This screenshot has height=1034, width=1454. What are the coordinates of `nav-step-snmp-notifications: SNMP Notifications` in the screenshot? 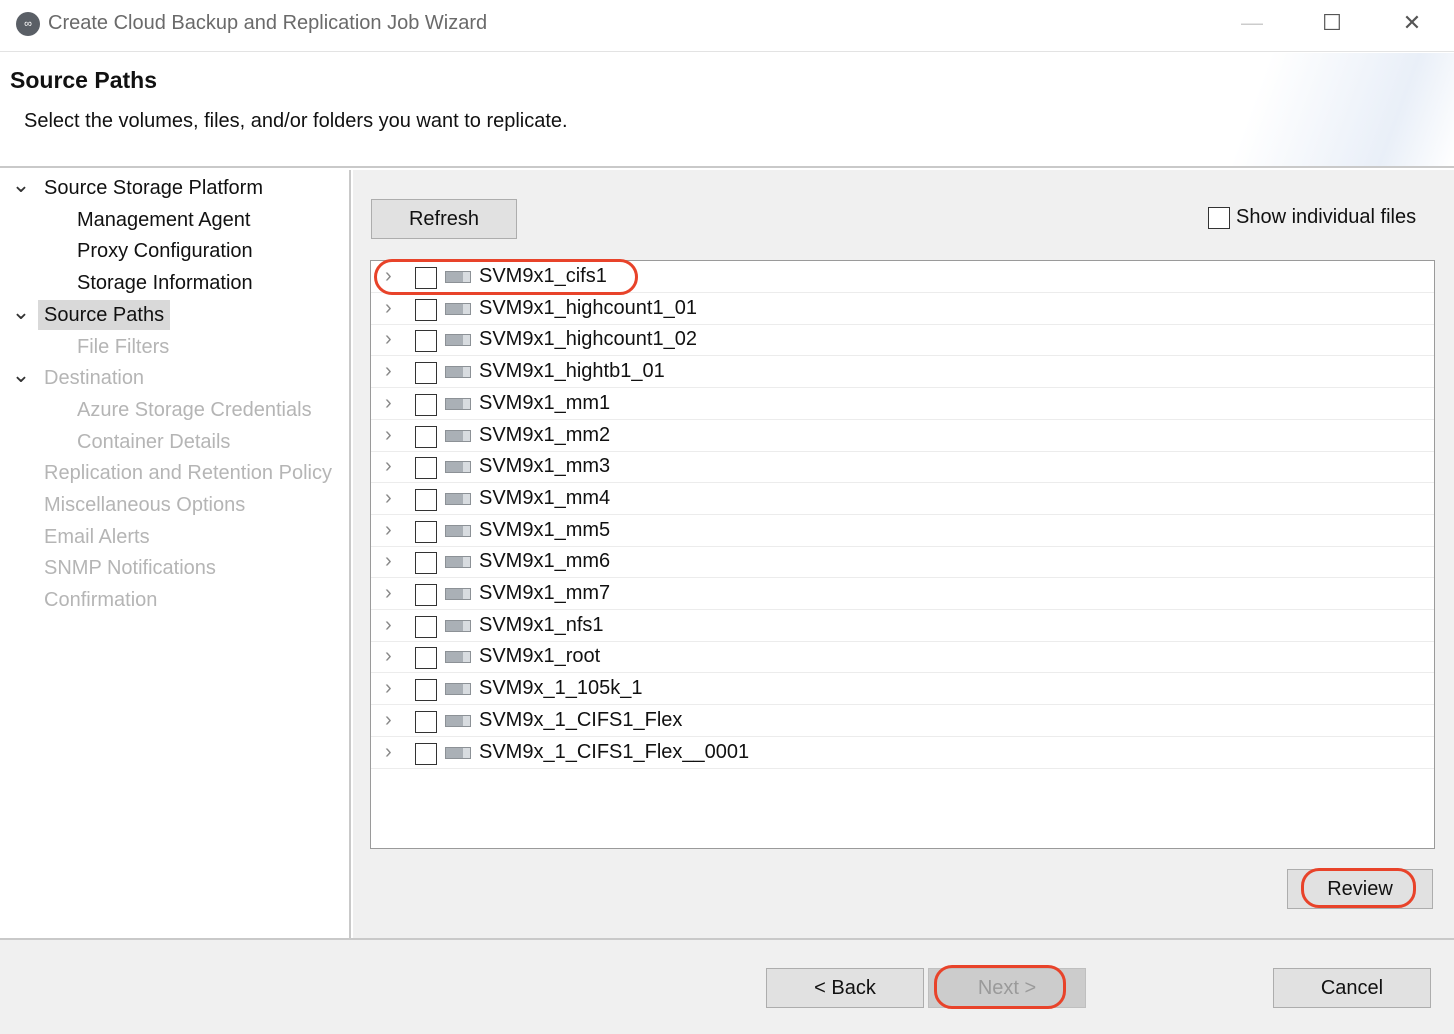 It's located at (130, 568).